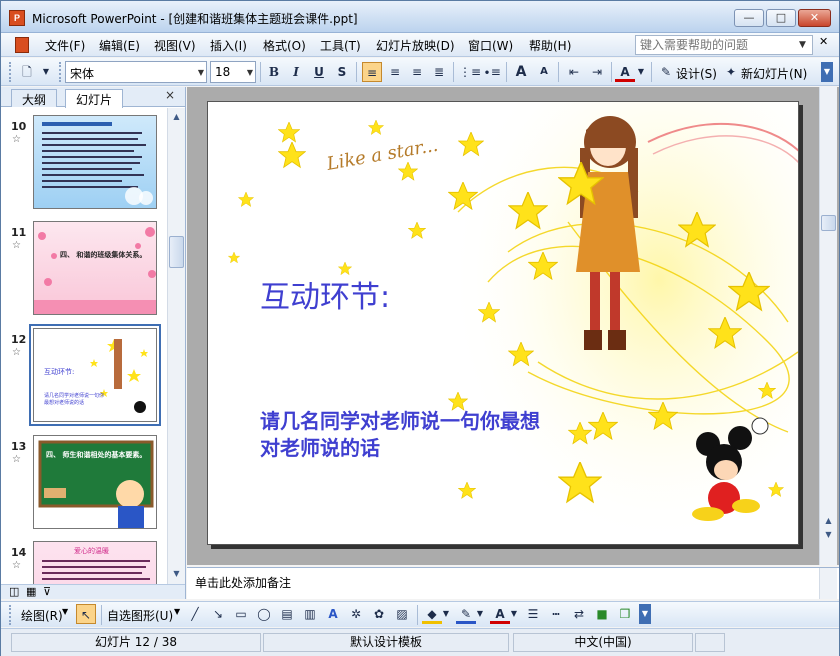  I want to click on toolbar-options-icon: ▼, so click(46, 72).